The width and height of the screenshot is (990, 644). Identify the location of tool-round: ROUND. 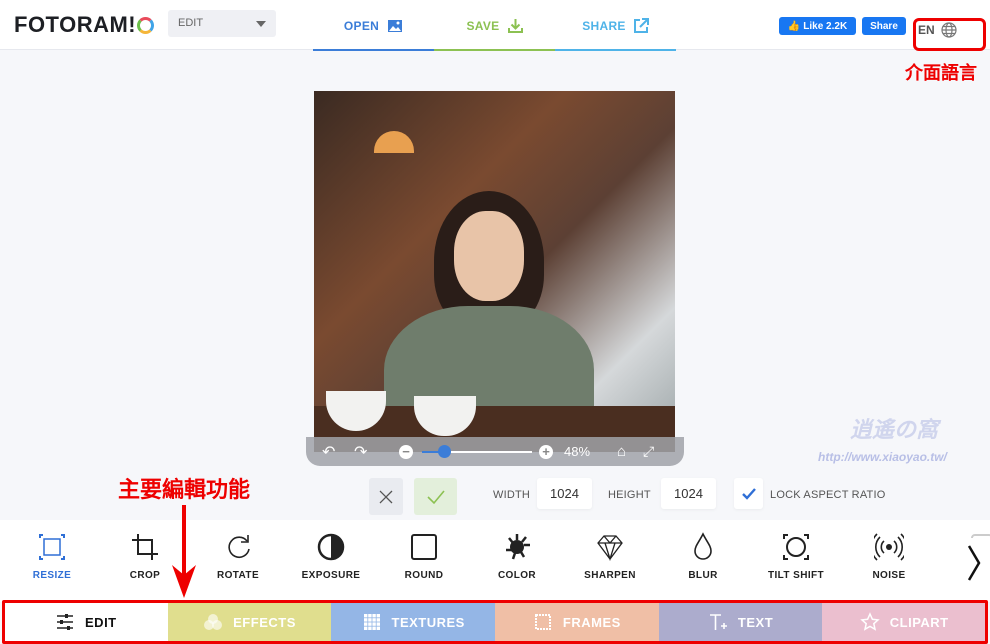
(424, 561).